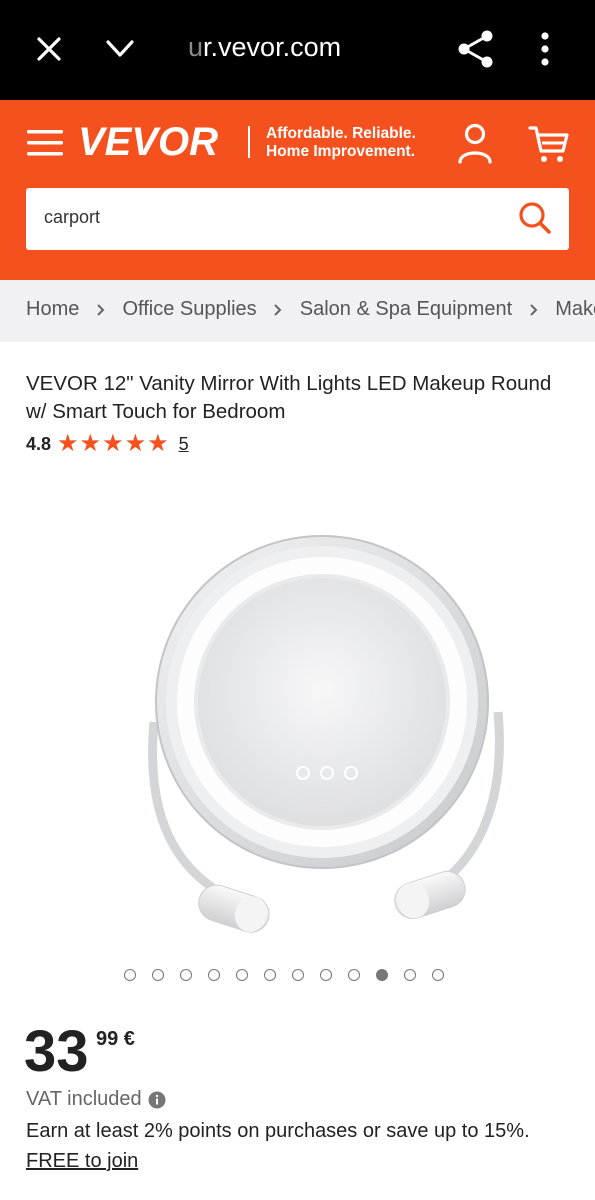  I want to click on rating-row: 4.8 ★ ★ ★ ★ ★ 5, so click(107, 444).